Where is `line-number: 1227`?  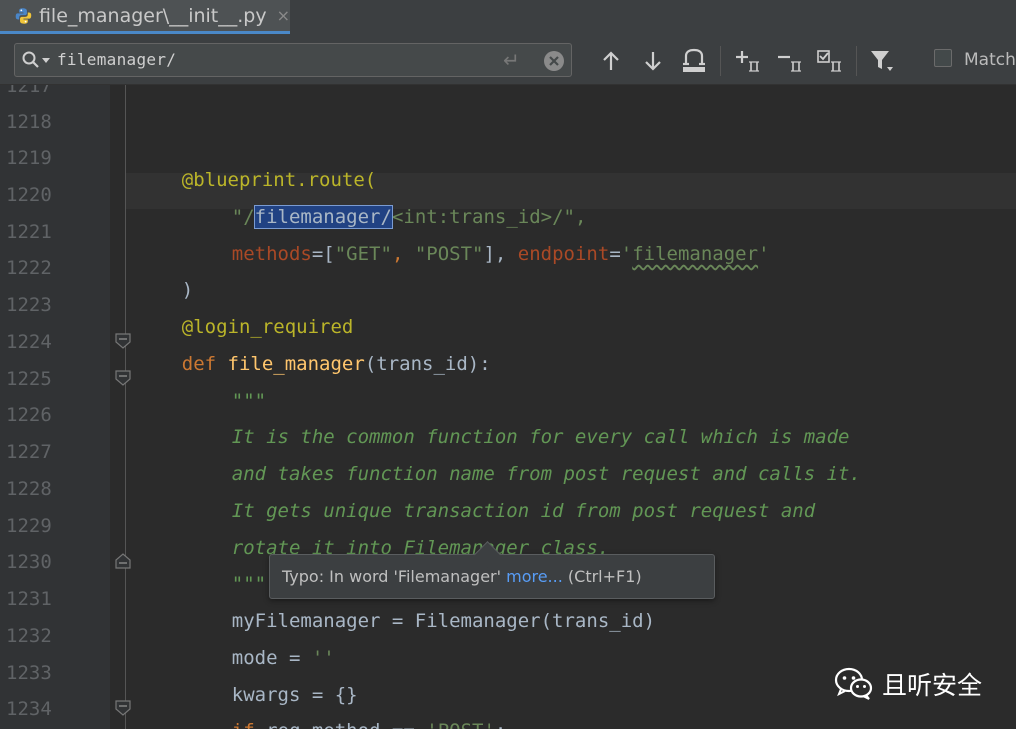 line-number: 1227 is located at coordinates (29, 452).